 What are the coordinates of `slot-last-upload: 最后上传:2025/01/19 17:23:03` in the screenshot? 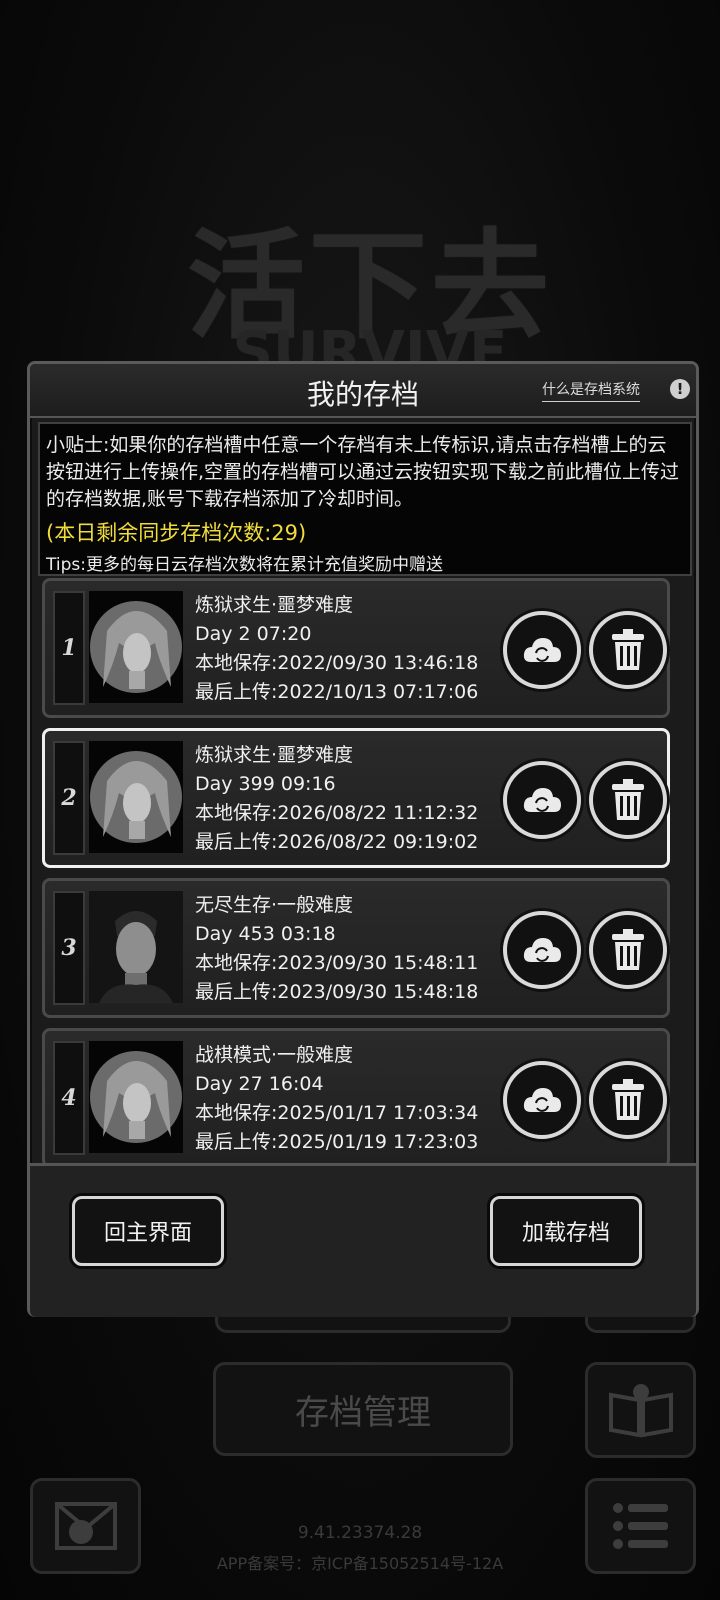 It's located at (337, 1142).